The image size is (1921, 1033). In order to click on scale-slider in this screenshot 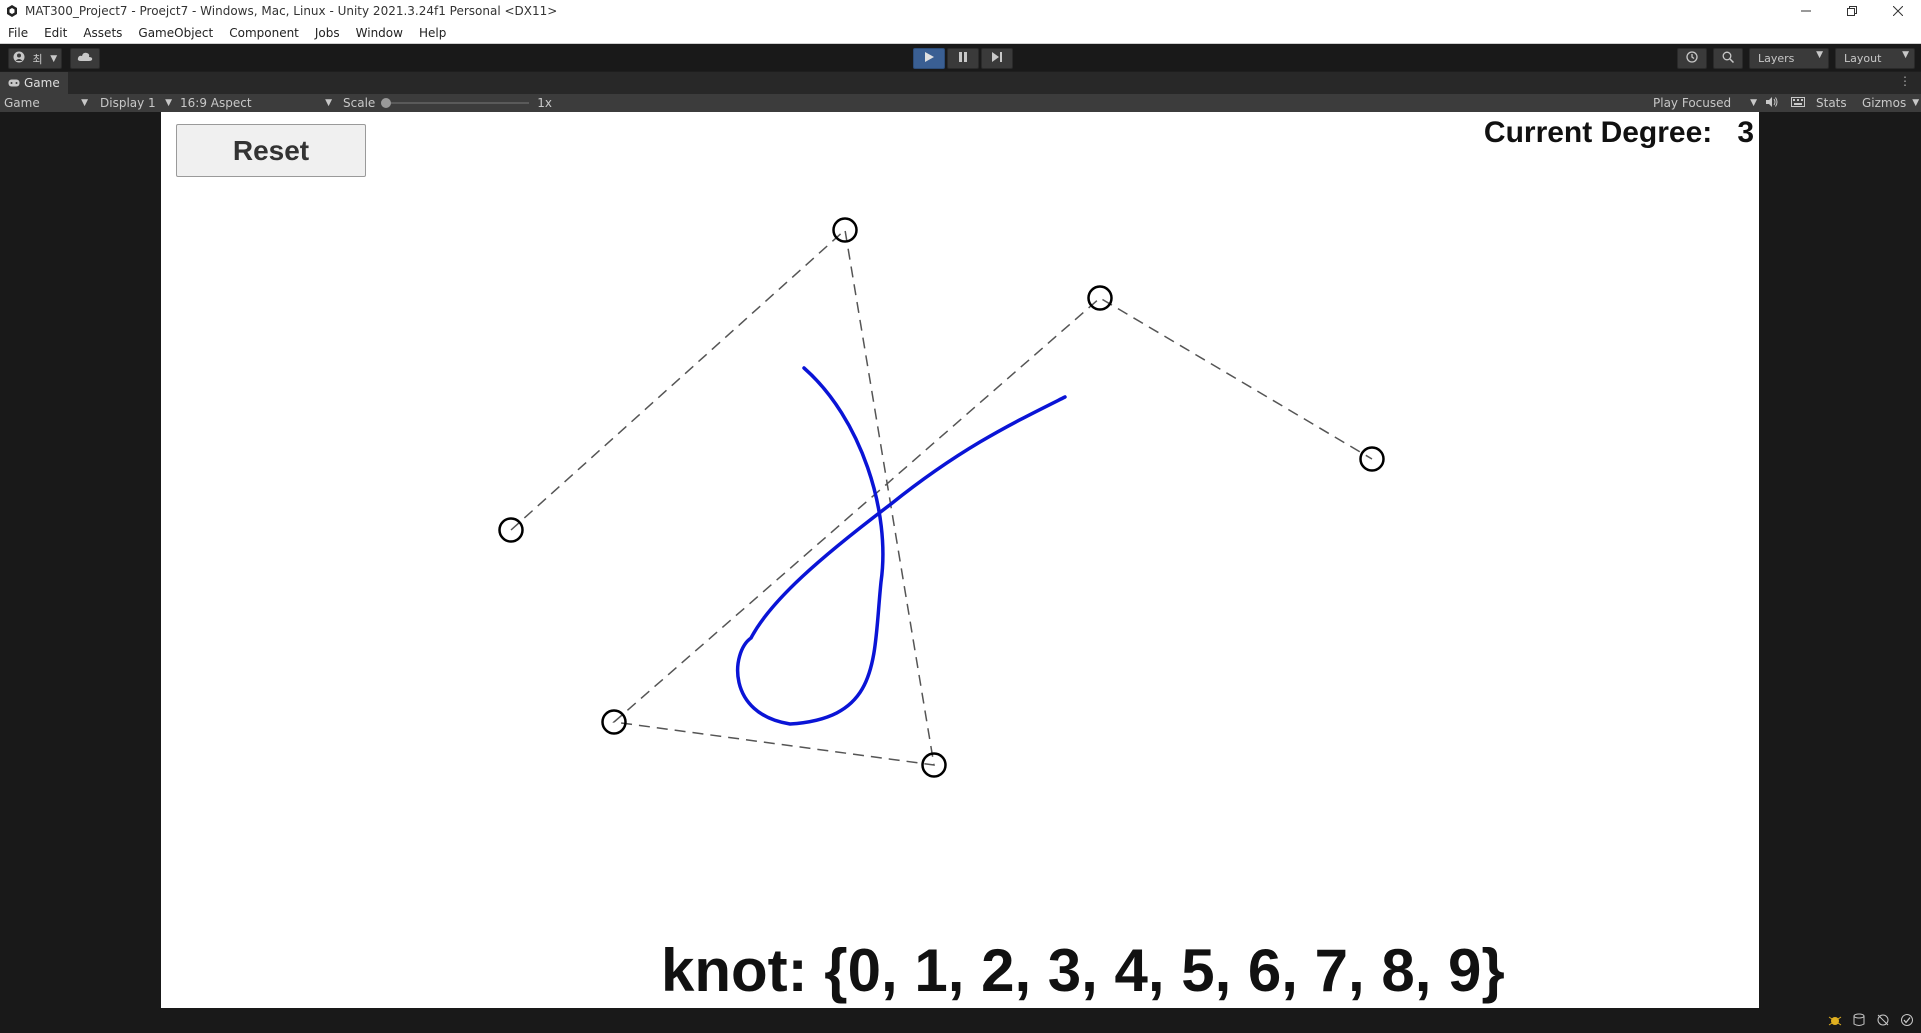, I will do `click(455, 103)`.